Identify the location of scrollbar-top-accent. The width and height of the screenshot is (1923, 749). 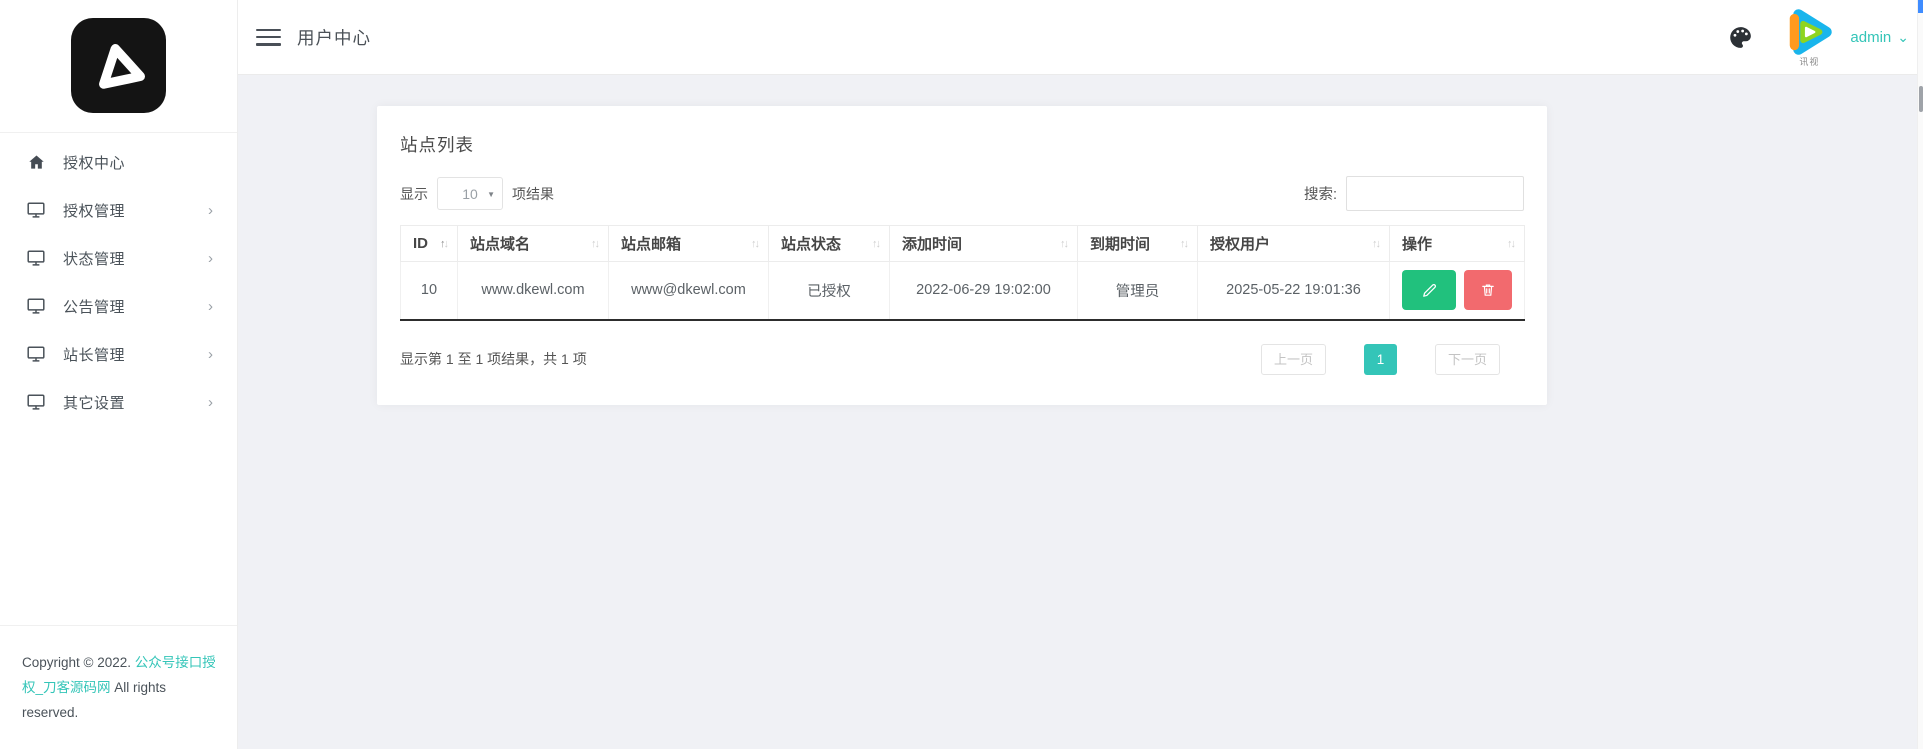
(1920, 6).